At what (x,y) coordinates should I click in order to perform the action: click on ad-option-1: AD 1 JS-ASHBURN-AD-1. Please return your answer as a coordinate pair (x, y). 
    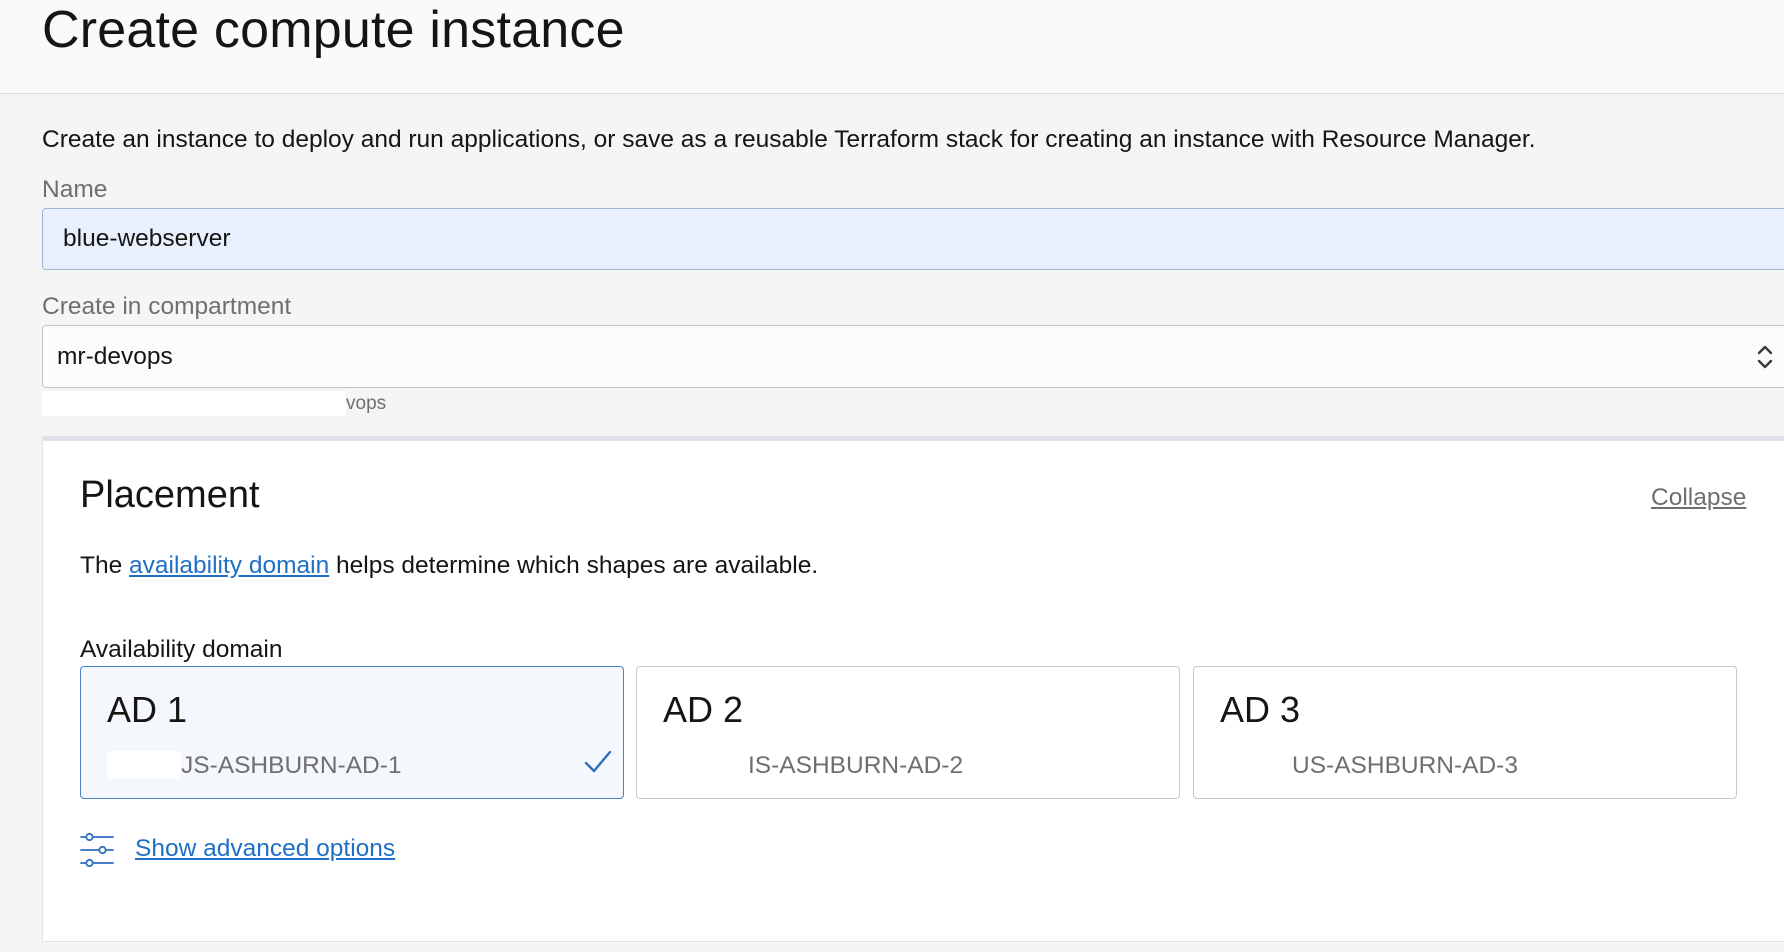
    Looking at the image, I should click on (352, 732).